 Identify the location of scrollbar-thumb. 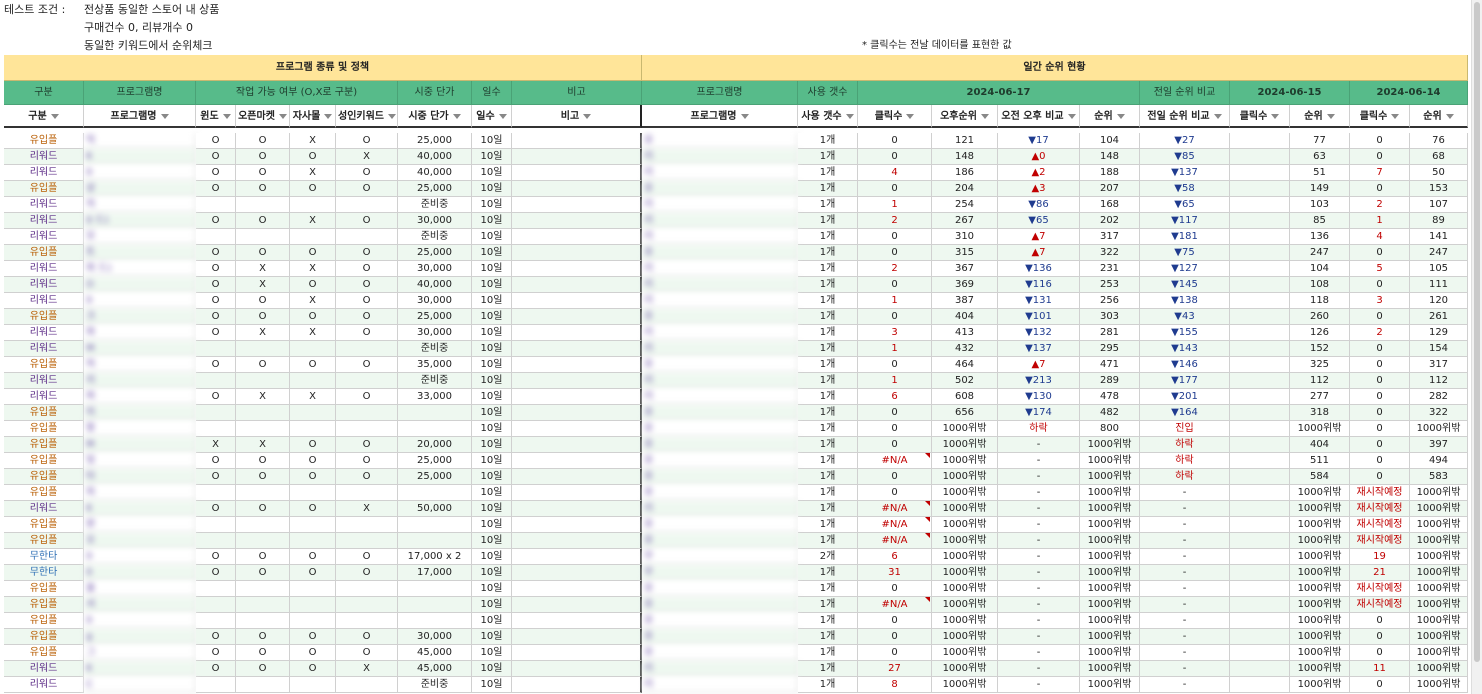
(1477, 332).